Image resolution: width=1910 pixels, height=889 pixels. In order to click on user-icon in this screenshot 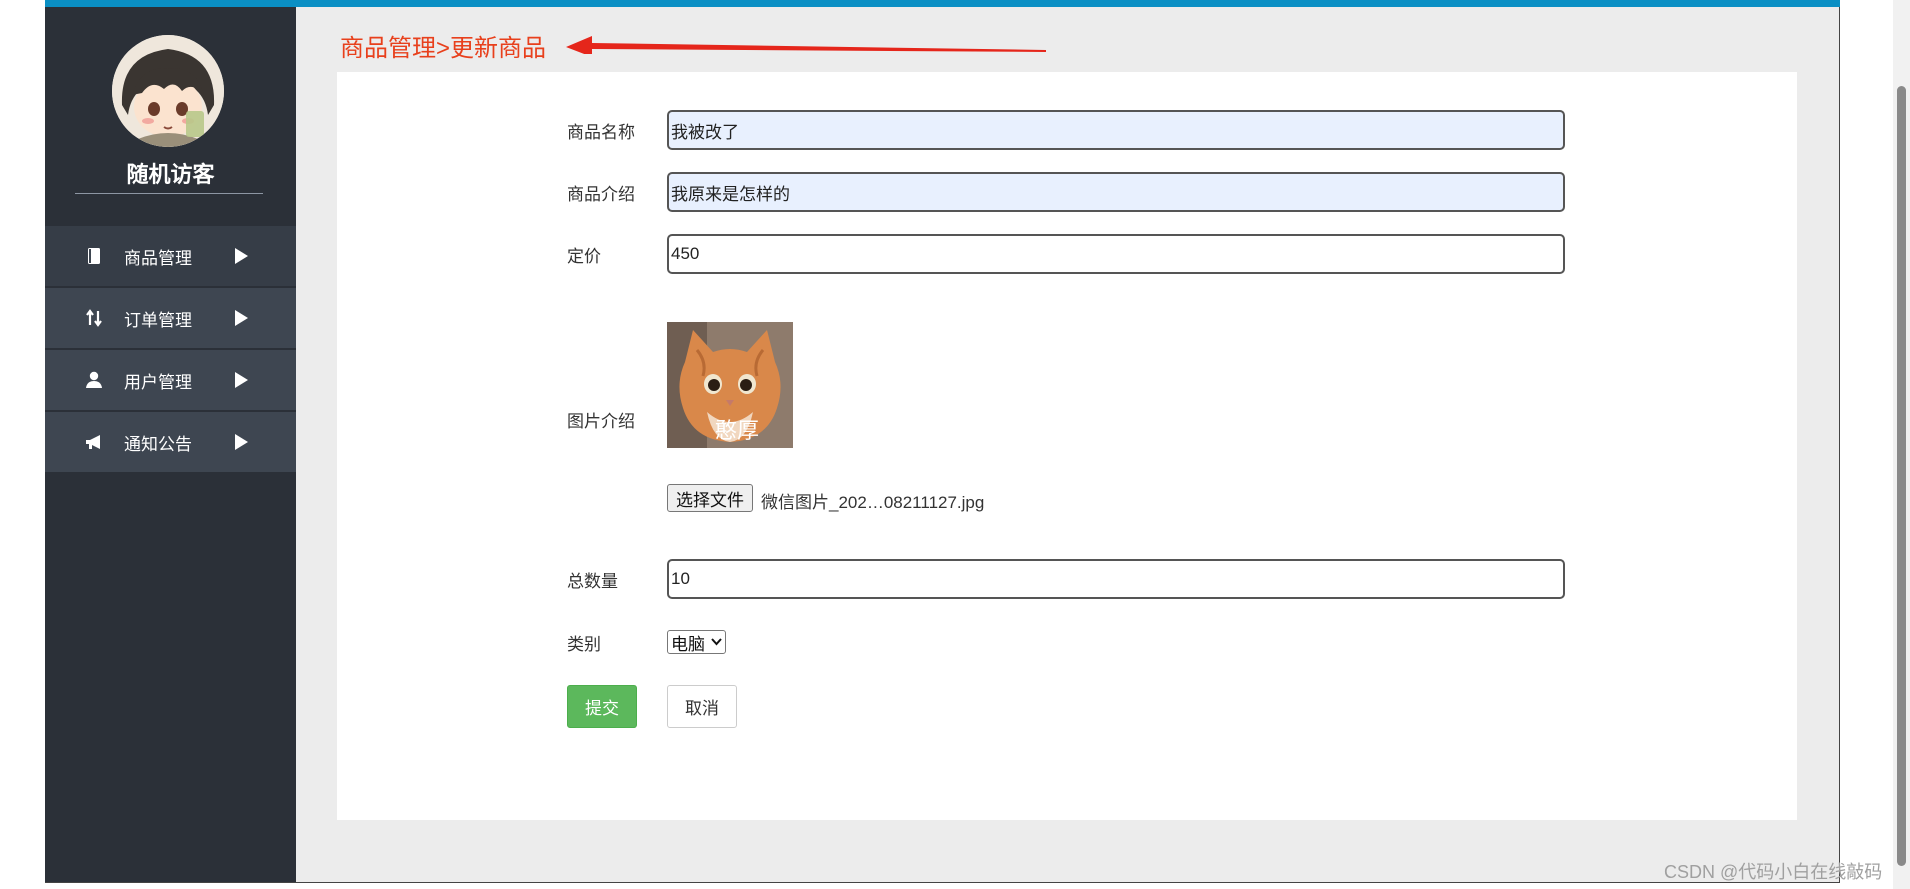, I will do `click(94, 380)`.